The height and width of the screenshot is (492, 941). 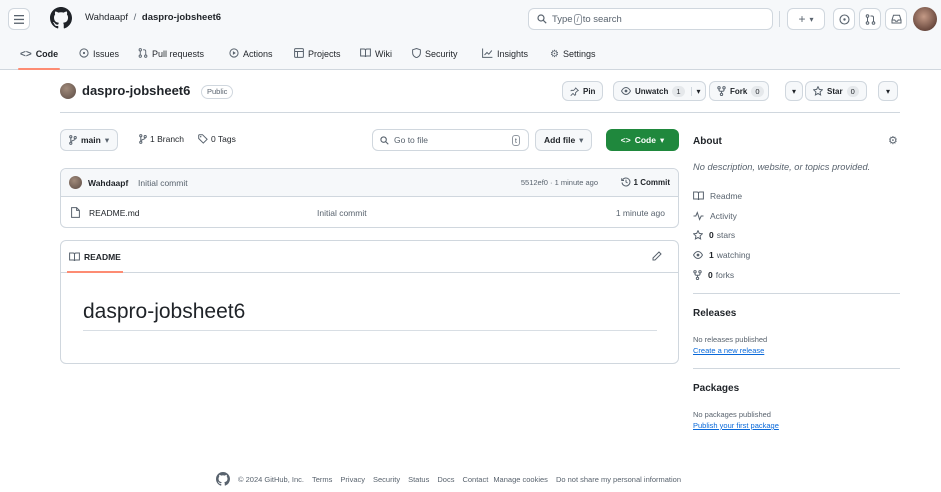 What do you see at coordinates (602, 19) in the screenshot?
I see `search-suffix: to search` at bounding box center [602, 19].